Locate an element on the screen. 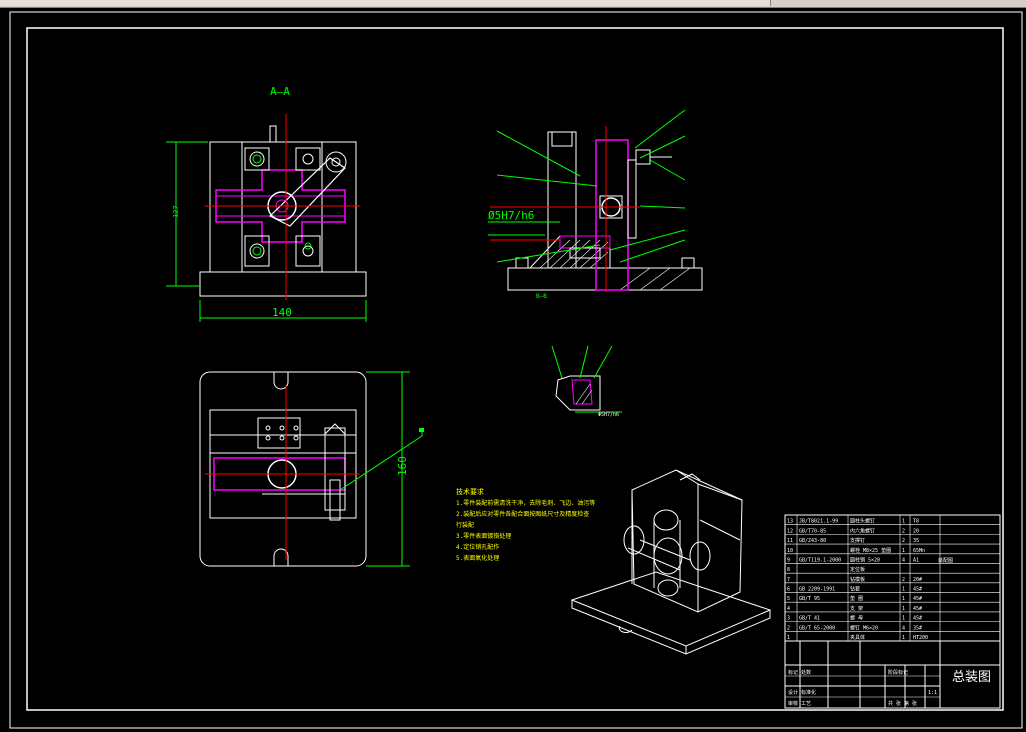 The image size is (1026, 732). title-block-label: 审核 工艺 is located at coordinates (799, 703).